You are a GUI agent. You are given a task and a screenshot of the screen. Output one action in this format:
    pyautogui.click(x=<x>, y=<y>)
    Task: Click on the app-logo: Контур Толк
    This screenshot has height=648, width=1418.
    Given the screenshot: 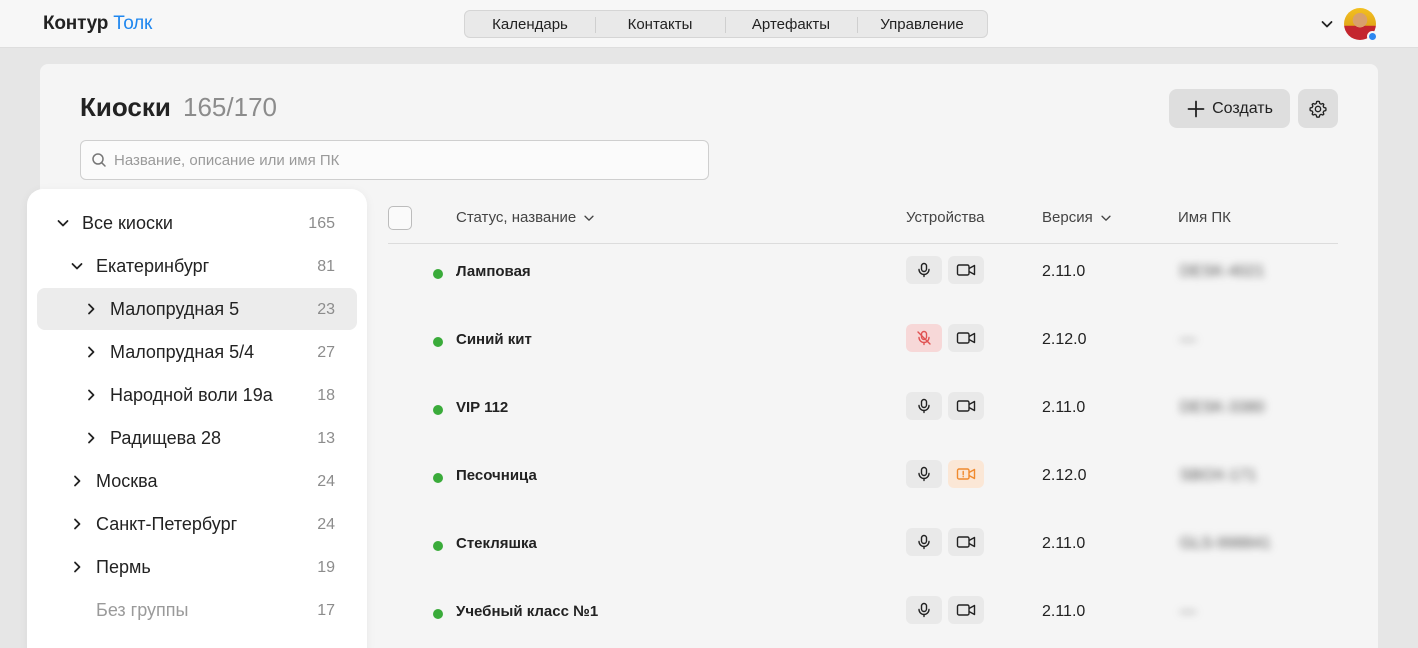 What is the action you would take?
    pyautogui.click(x=97, y=24)
    